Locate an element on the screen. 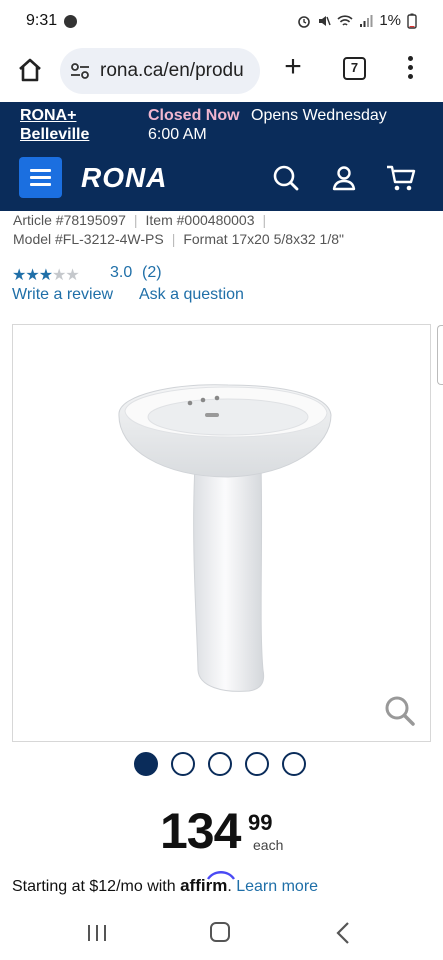 The height and width of the screenshot is (960, 443). home-icon is located at coordinates (30, 70).